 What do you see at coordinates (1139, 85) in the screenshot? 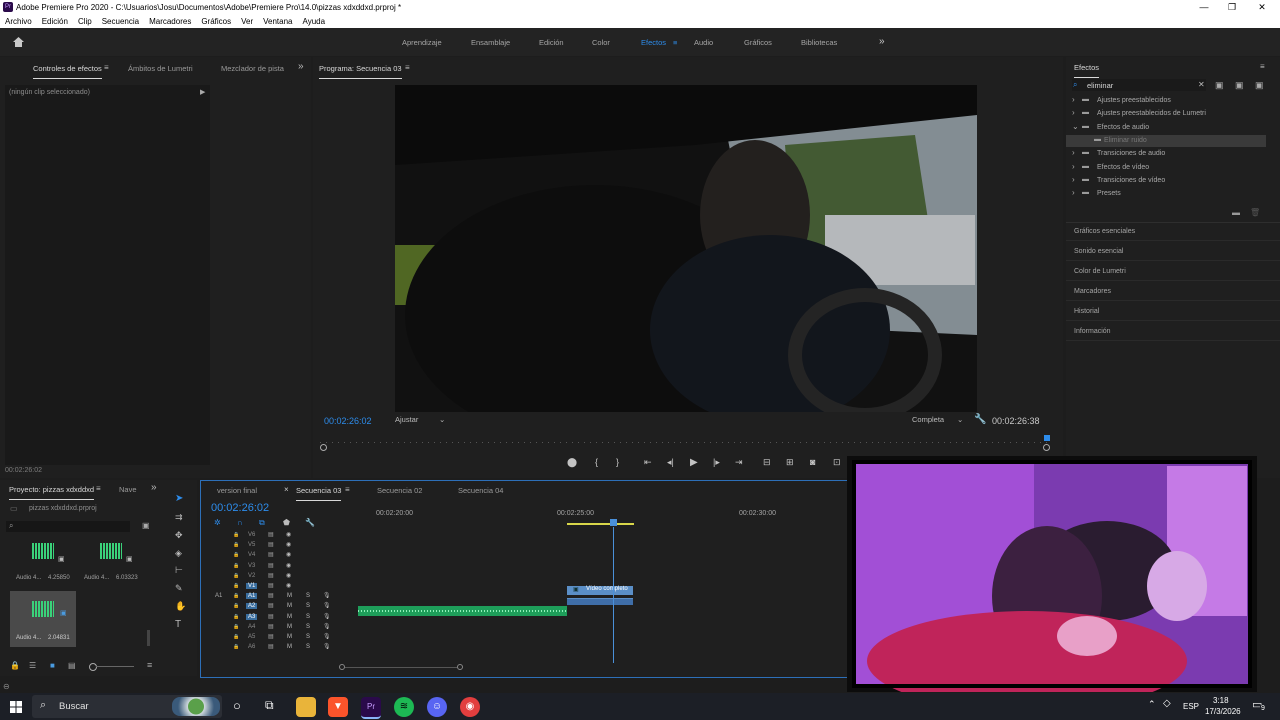
I see `effects-search-input: ⌕ eliminar ✕` at bounding box center [1139, 85].